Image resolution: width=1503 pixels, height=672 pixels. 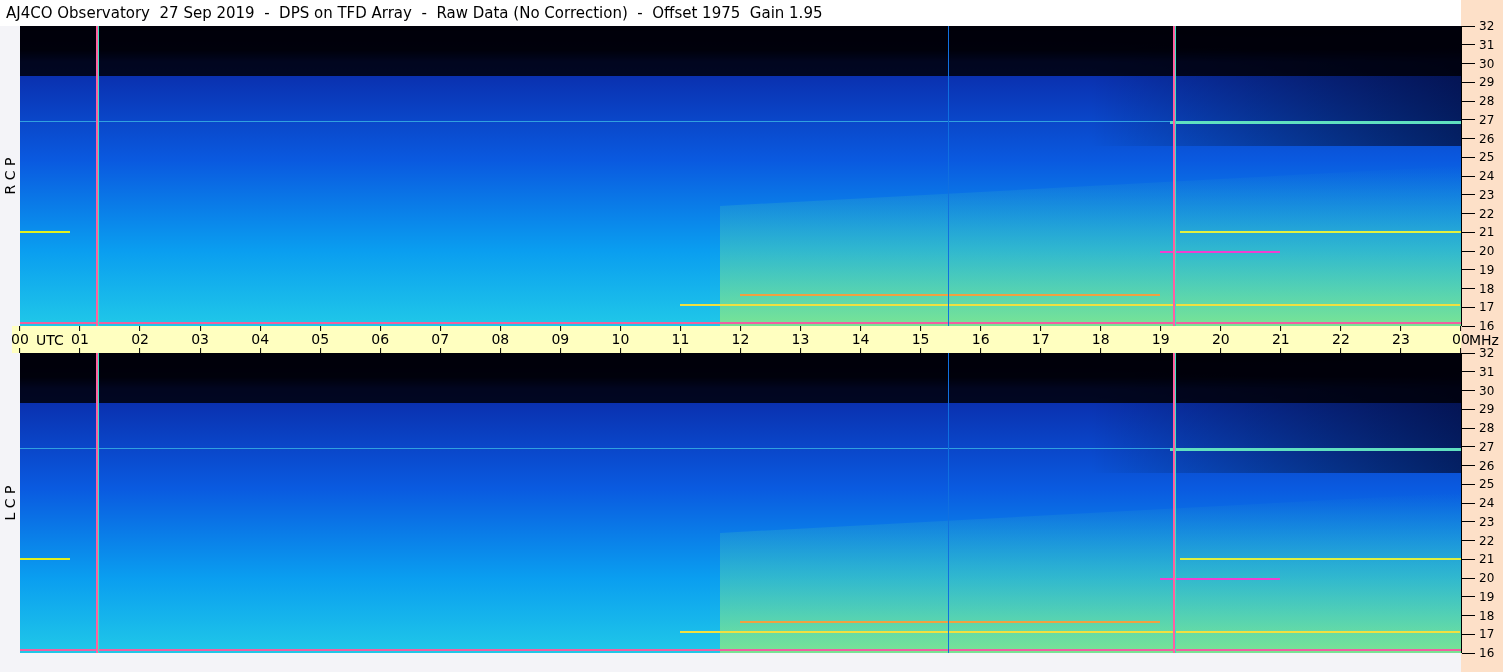 I want to click on time-label: 12, so click(x=740, y=339).